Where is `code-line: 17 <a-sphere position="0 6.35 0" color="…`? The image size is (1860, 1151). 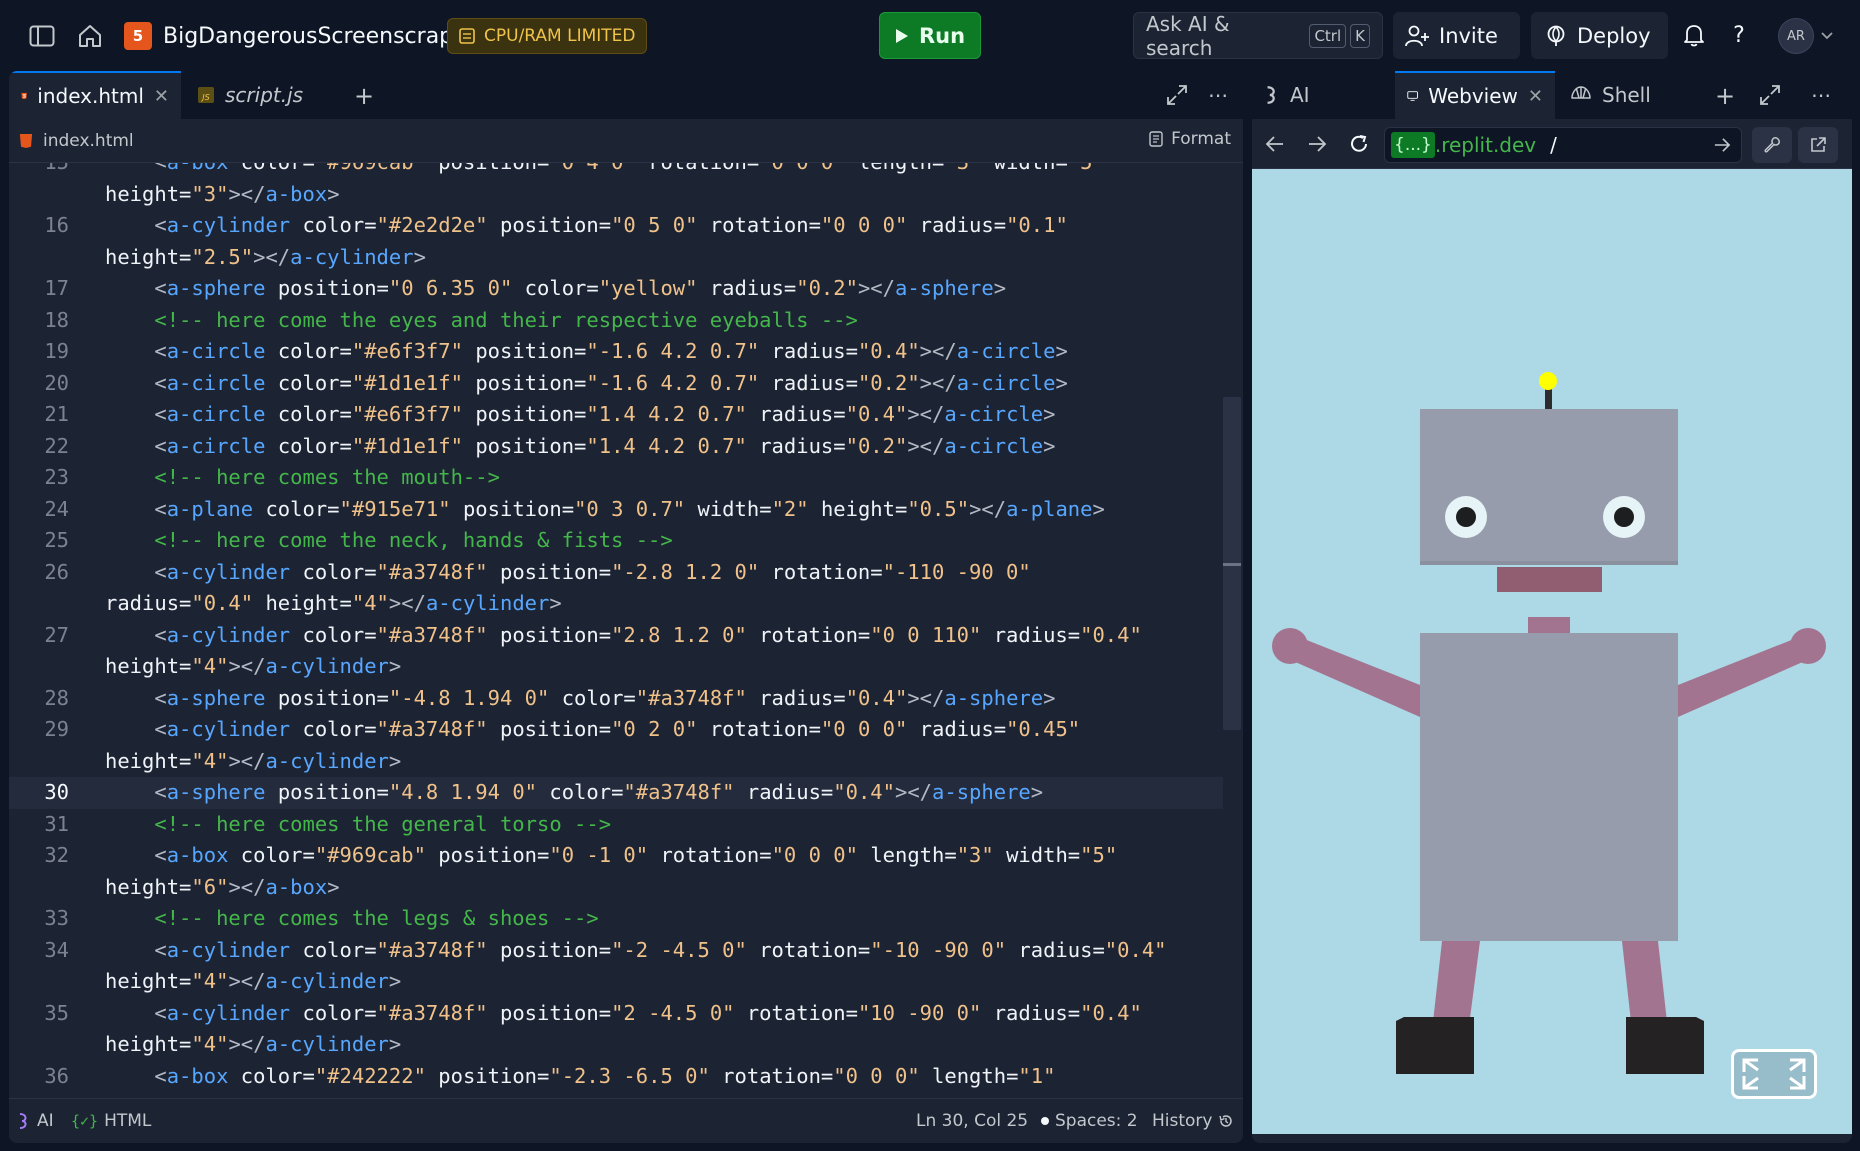
code-line: 17 <a-sphere position="0 6.35 0" color="… is located at coordinates (525, 288).